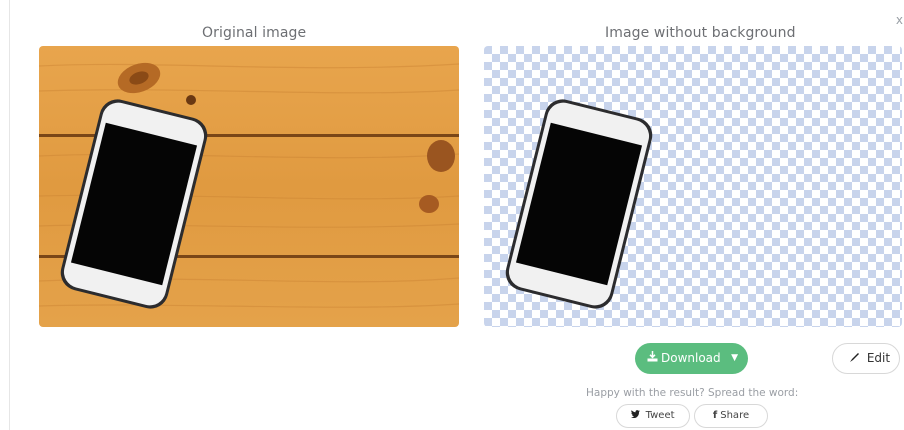  I want to click on close-icon: x, so click(899, 20).